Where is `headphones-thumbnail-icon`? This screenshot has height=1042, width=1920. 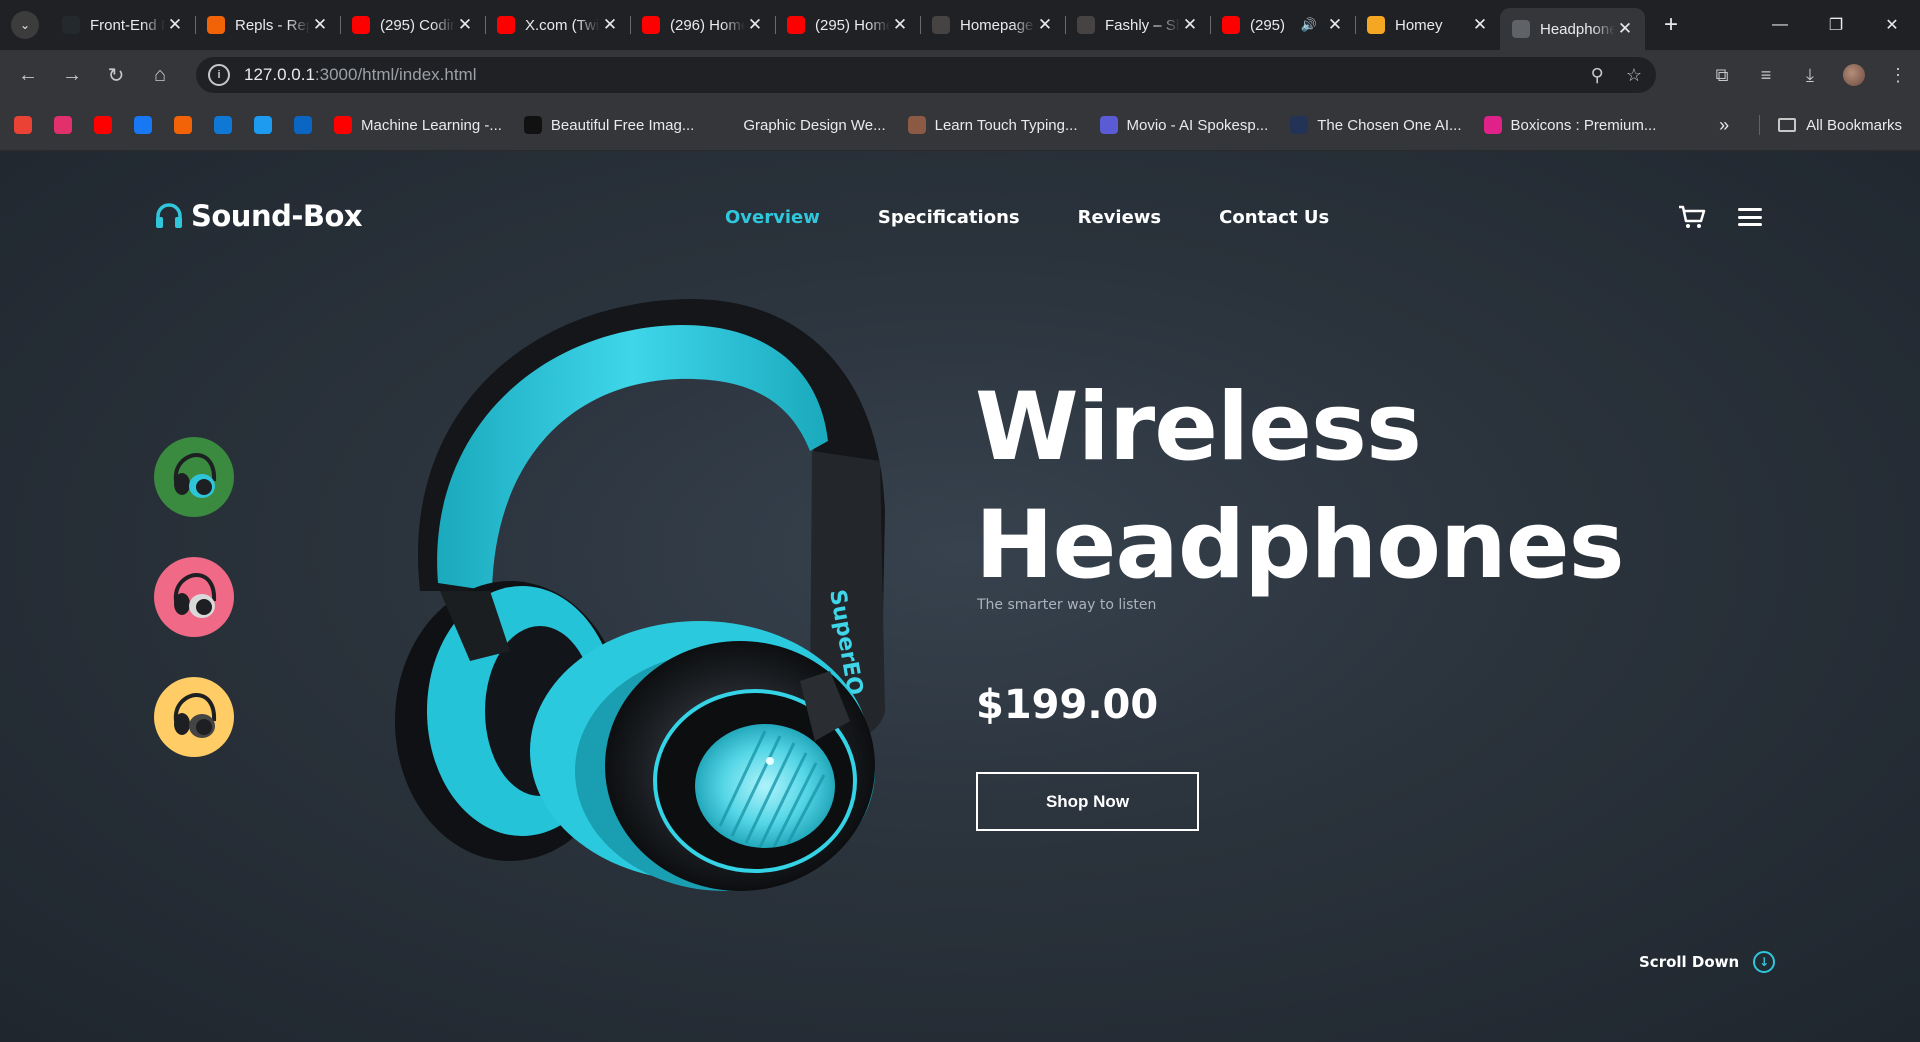 headphones-thumbnail-icon is located at coordinates (195, 715).